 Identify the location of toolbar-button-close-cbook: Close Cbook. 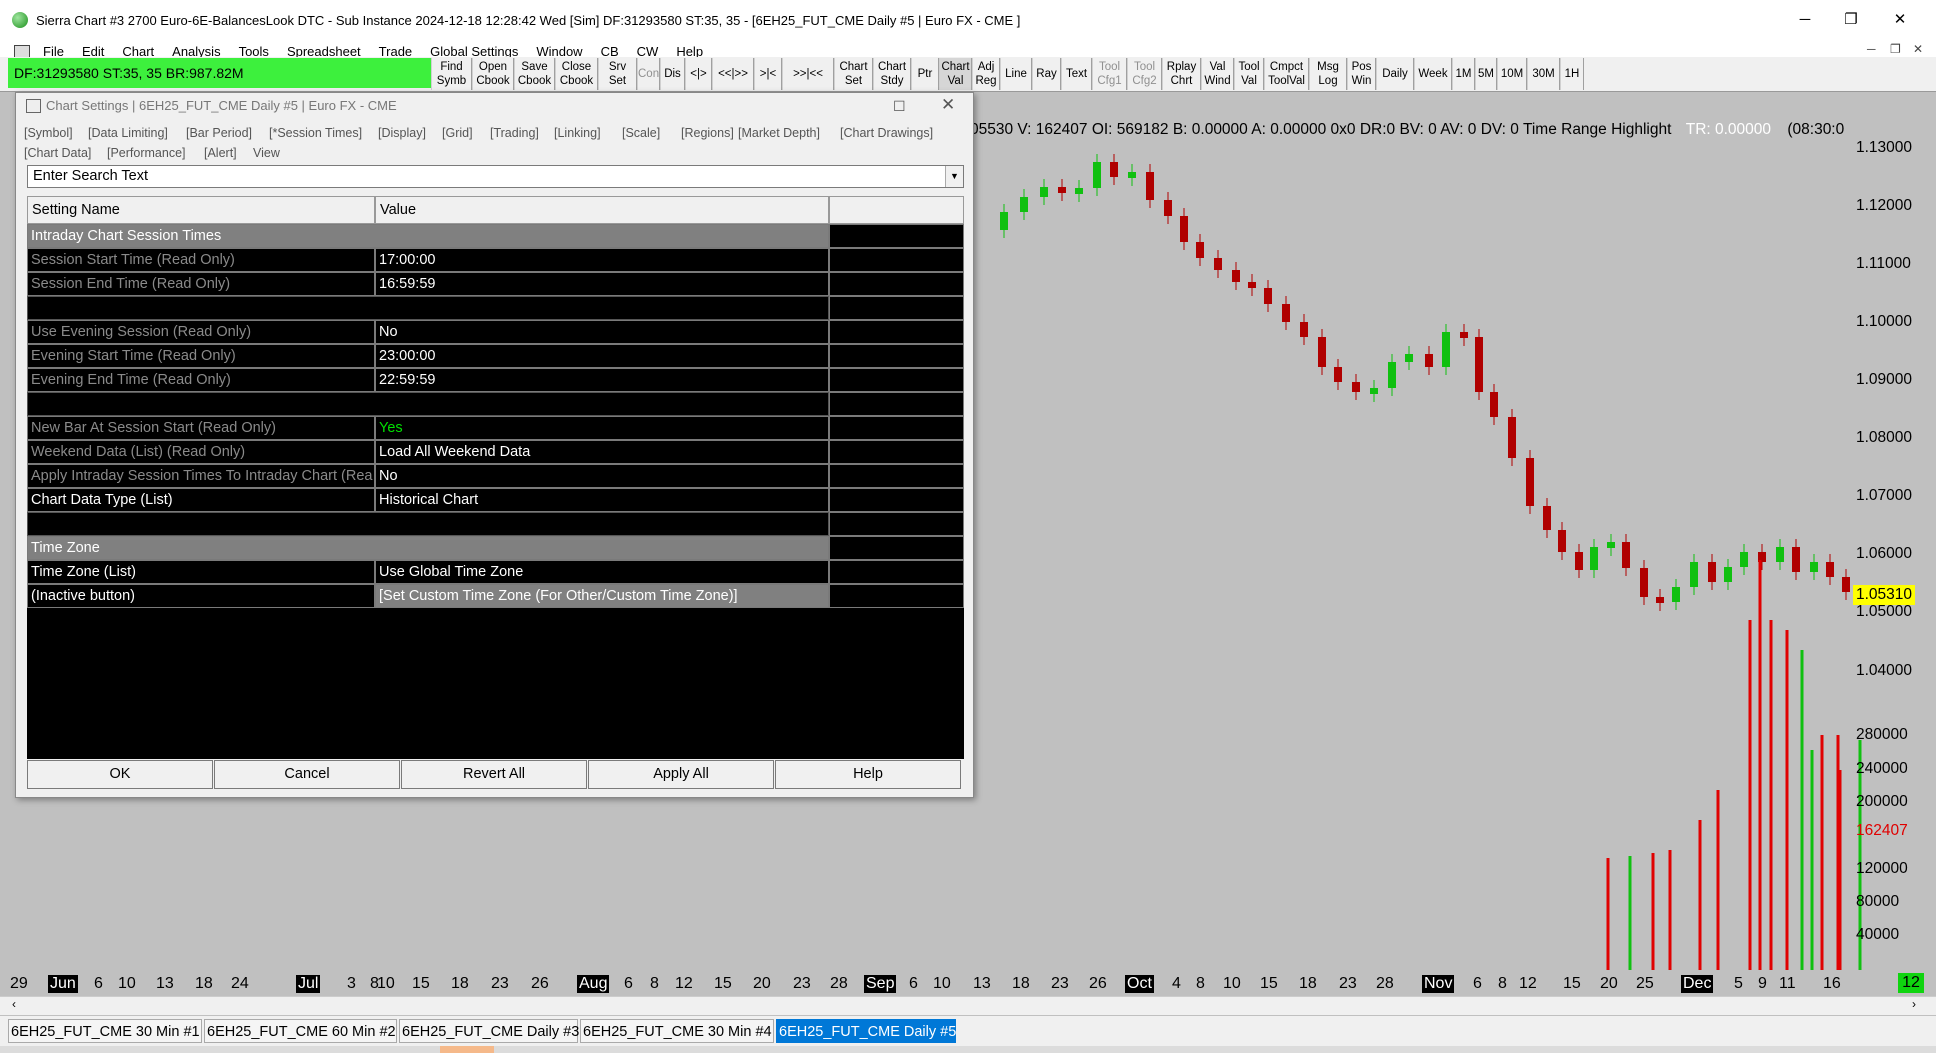
(576, 74).